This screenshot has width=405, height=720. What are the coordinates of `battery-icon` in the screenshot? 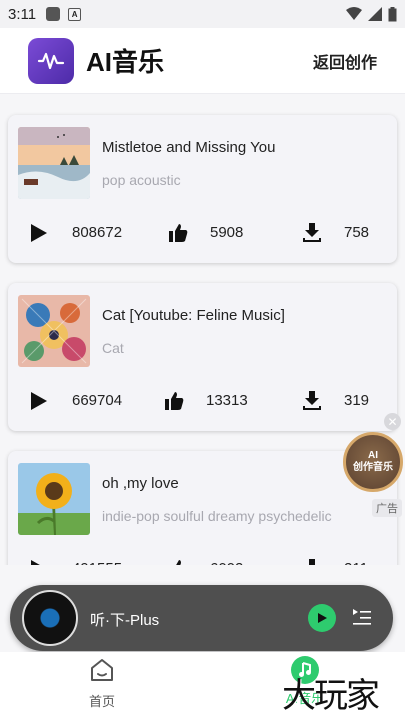 It's located at (392, 13).